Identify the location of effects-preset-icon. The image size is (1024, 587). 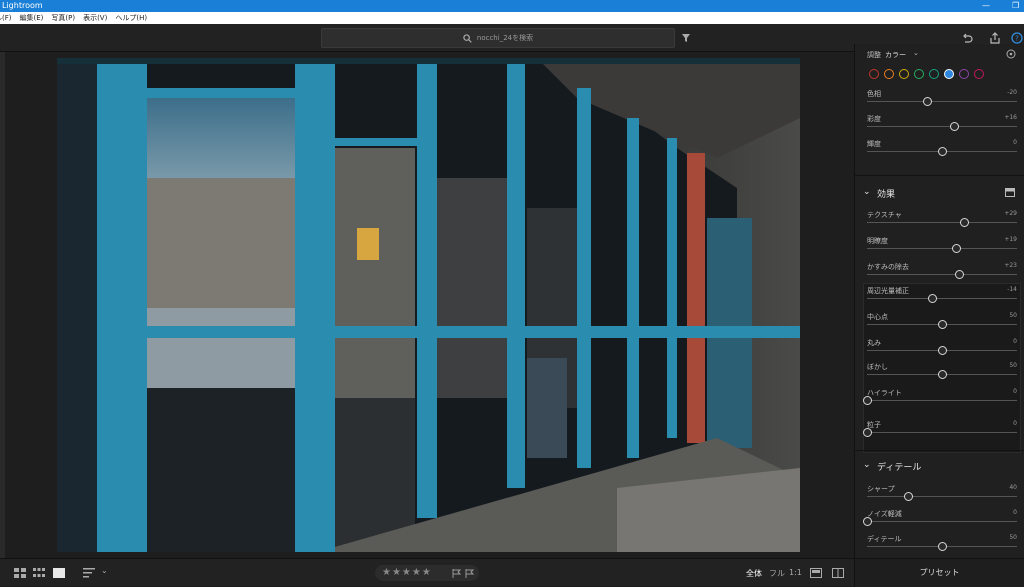
(1010, 192).